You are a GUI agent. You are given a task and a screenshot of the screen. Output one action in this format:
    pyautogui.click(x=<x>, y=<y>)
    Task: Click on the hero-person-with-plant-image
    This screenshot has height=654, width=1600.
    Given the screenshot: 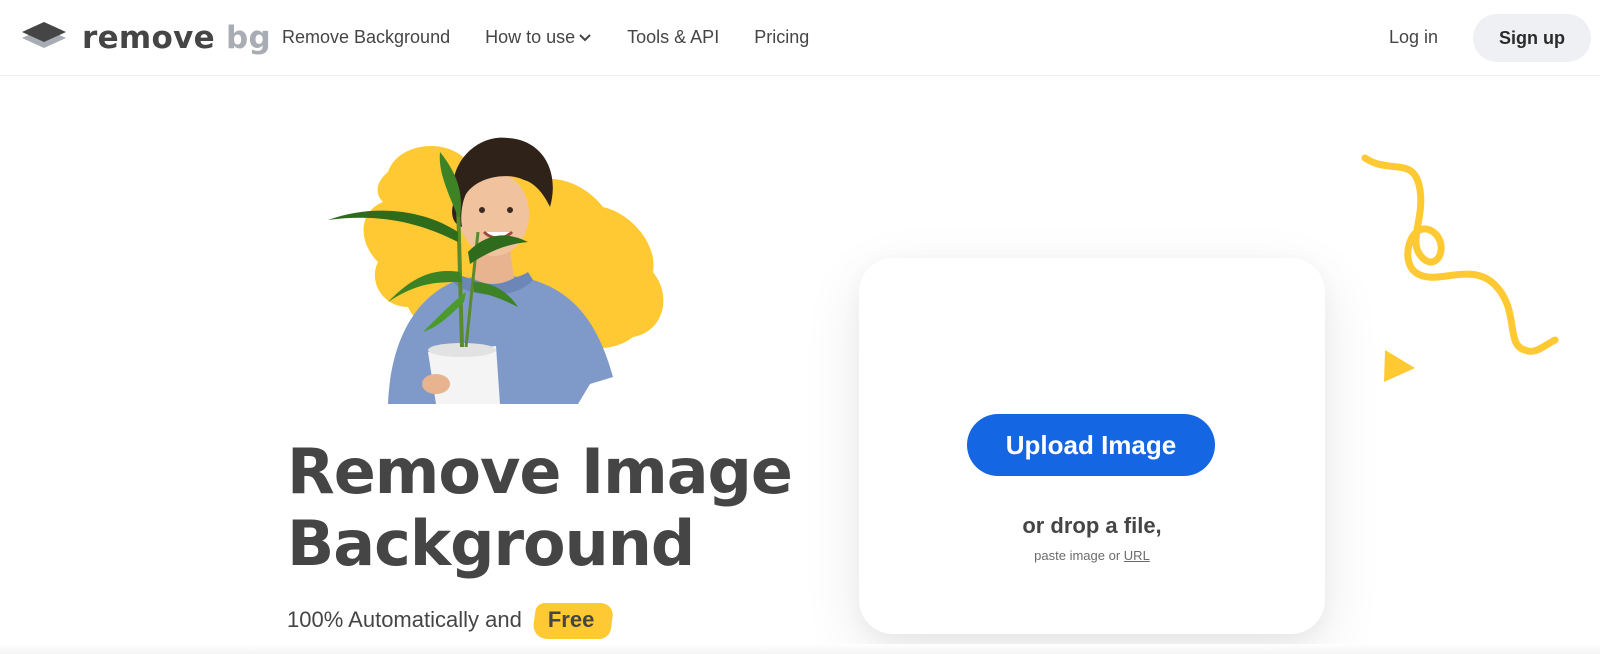 What is the action you would take?
    pyautogui.click(x=496, y=270)
    